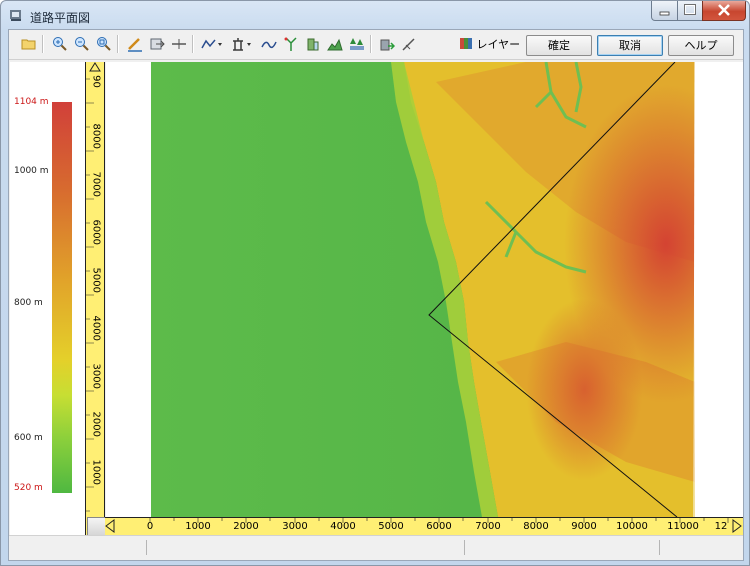  I want to click on minimize-icon, so click(664, 13).